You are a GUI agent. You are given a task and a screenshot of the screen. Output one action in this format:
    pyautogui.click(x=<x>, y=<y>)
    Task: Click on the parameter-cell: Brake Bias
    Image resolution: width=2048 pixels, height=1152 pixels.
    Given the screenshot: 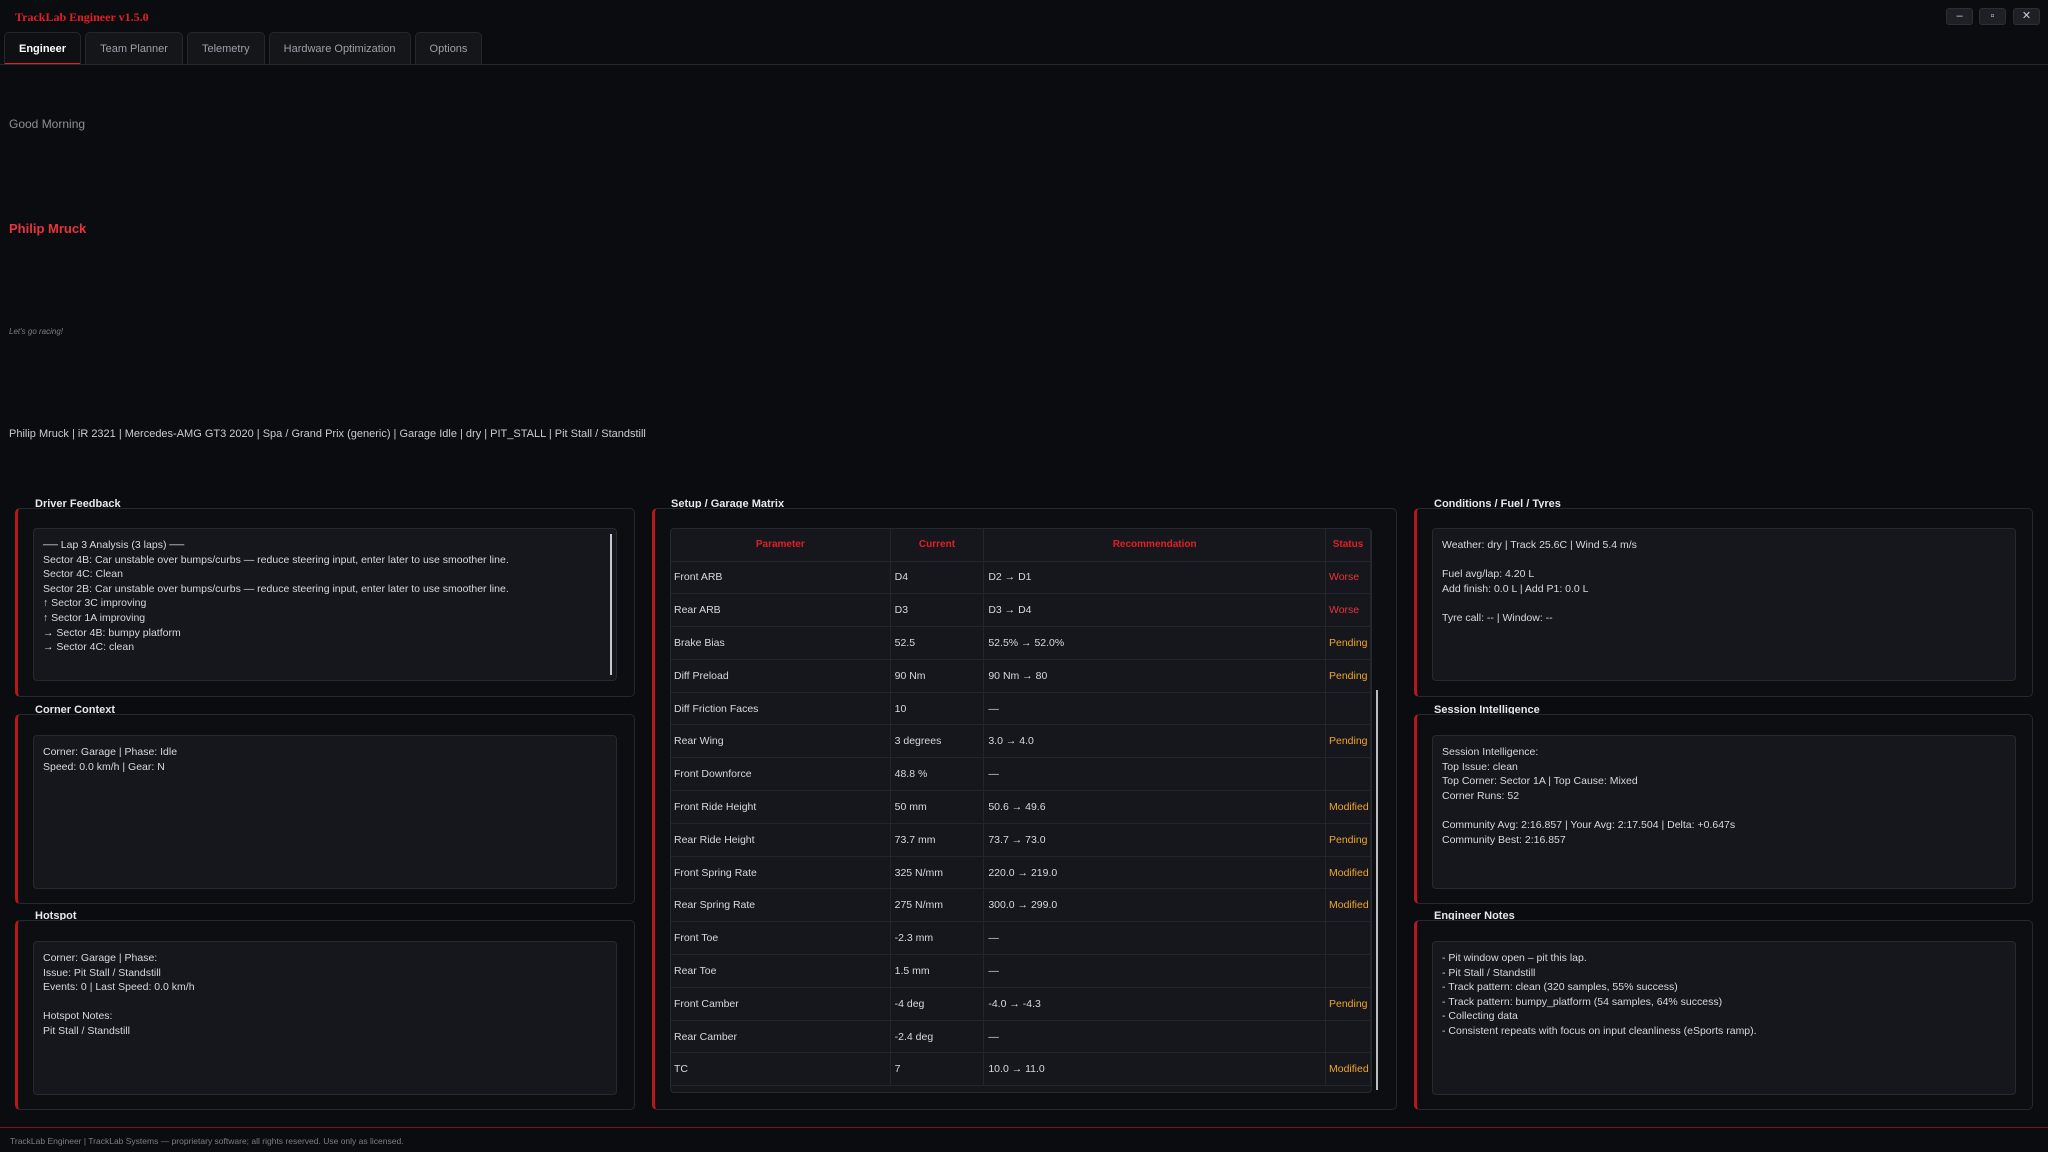 What is the action you would take?
    pyautogui.click(x=781, y=643)
    